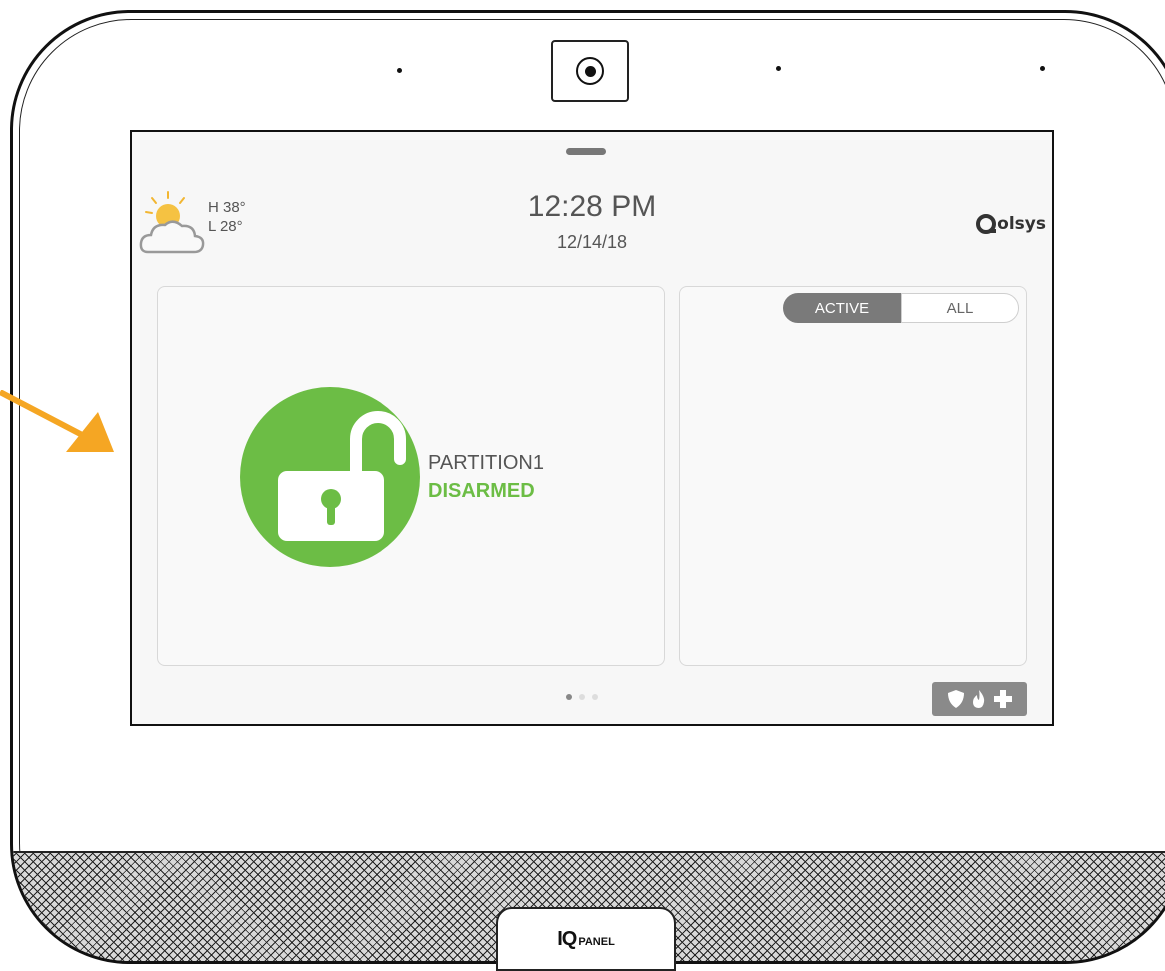 This screenshot has width=1165, height=971. What do you see at coordinates (592, 242) in the screenshot?
I see `clock-date: 12/14/18` at bounding box center [592, 242].